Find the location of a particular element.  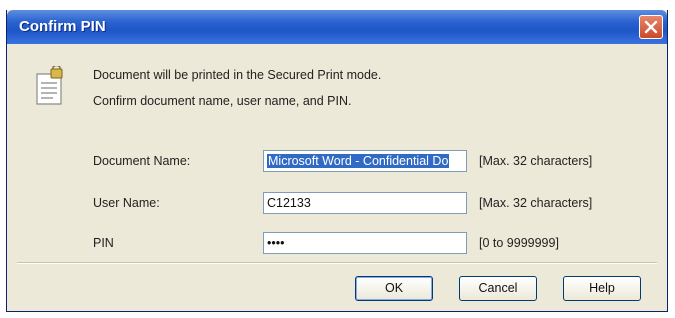

pin-hint: [0 to 9999999] is located at coordinates (519, 243).